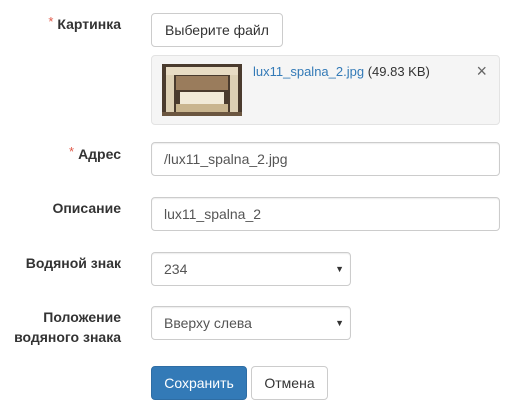  Describe the element at coordinates (217, 30) in the screenshot. I see `choose-file-button: Выберите файл` at that location.